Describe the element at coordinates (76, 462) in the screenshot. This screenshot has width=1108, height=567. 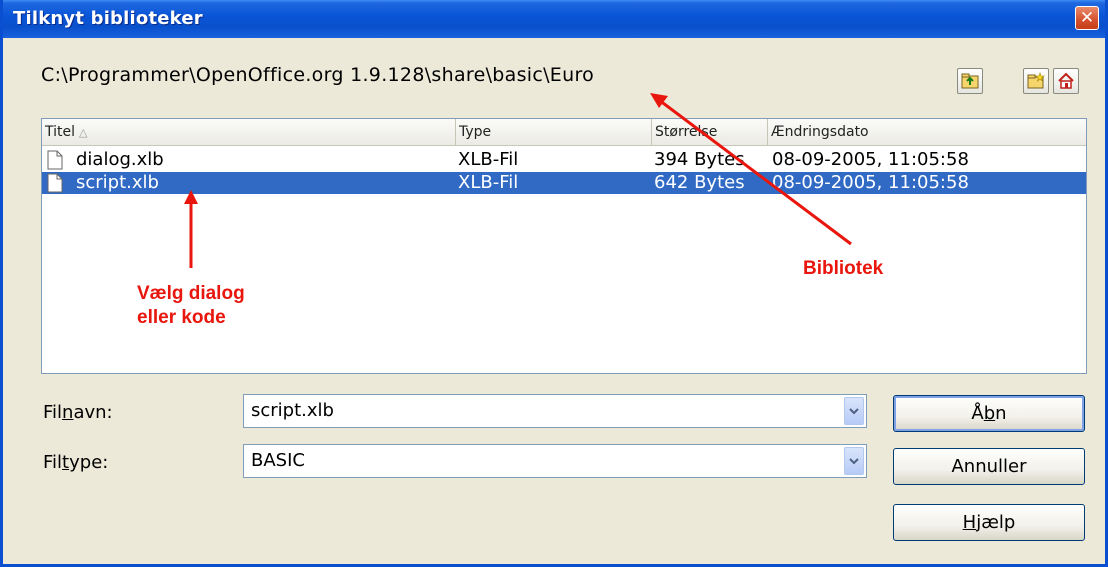
I see `filetype-label: Filtype:` at that location.